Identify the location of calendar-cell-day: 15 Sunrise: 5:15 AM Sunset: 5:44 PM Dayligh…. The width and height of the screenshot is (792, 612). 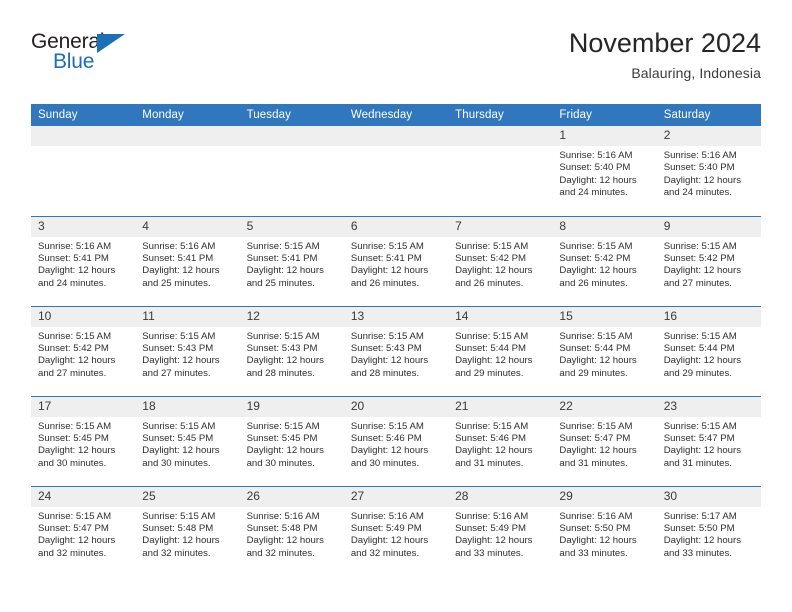
(604, 350).